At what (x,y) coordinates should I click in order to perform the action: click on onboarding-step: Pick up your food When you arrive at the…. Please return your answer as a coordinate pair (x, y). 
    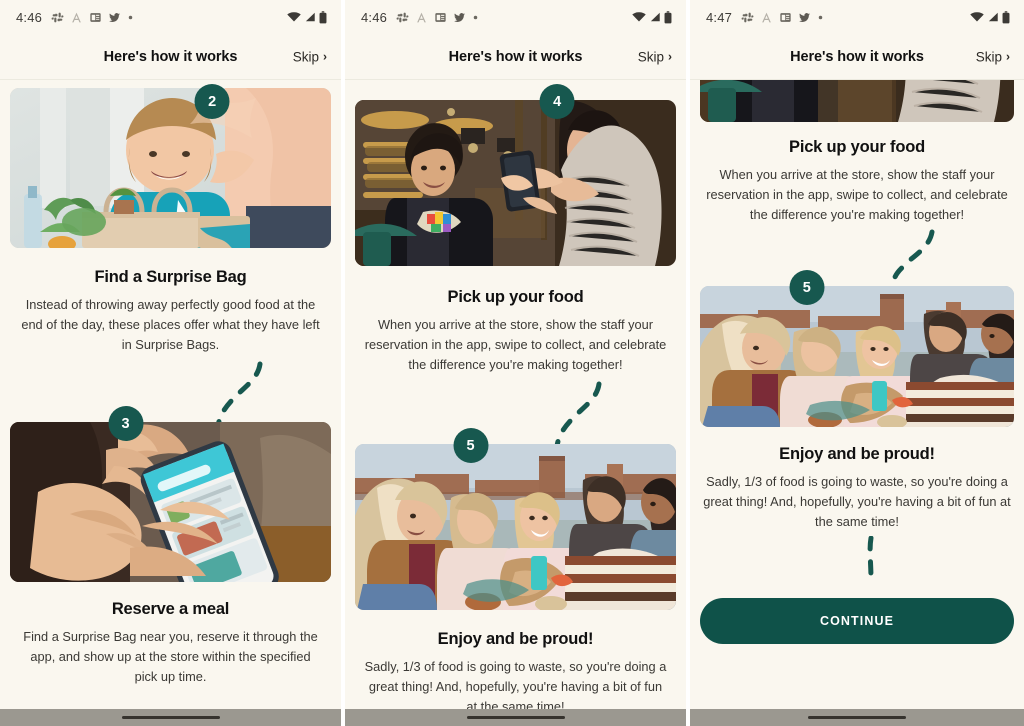
    Looking at the image, I should click on (857, 183).